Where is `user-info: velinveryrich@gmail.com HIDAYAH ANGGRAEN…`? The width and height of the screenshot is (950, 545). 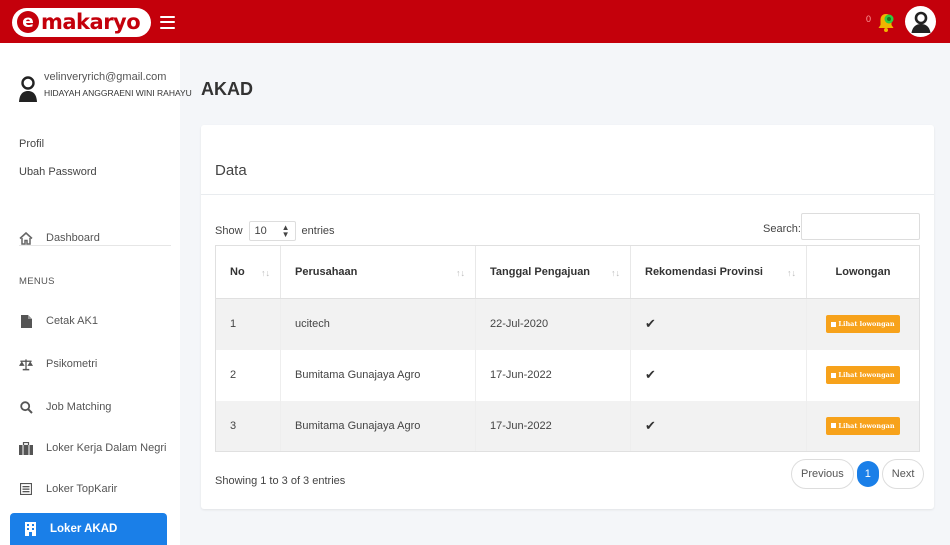 user-info: velinveryrich@gmail.com HIDAYAH ANGGRAEN… is located at coordinates (109, 87).